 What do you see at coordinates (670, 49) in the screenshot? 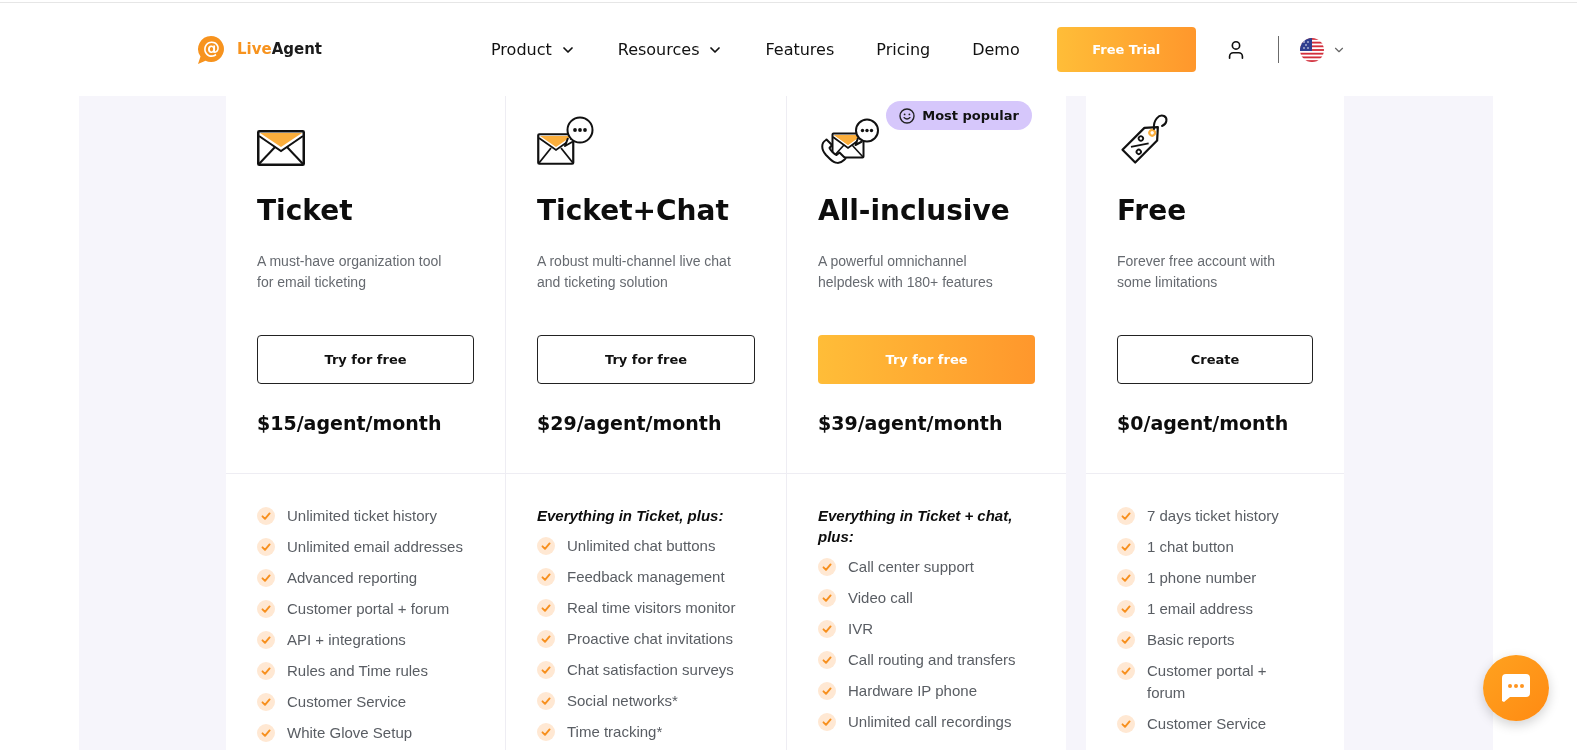
I see `nav-link: Resources` at bounding box center [670, 49].